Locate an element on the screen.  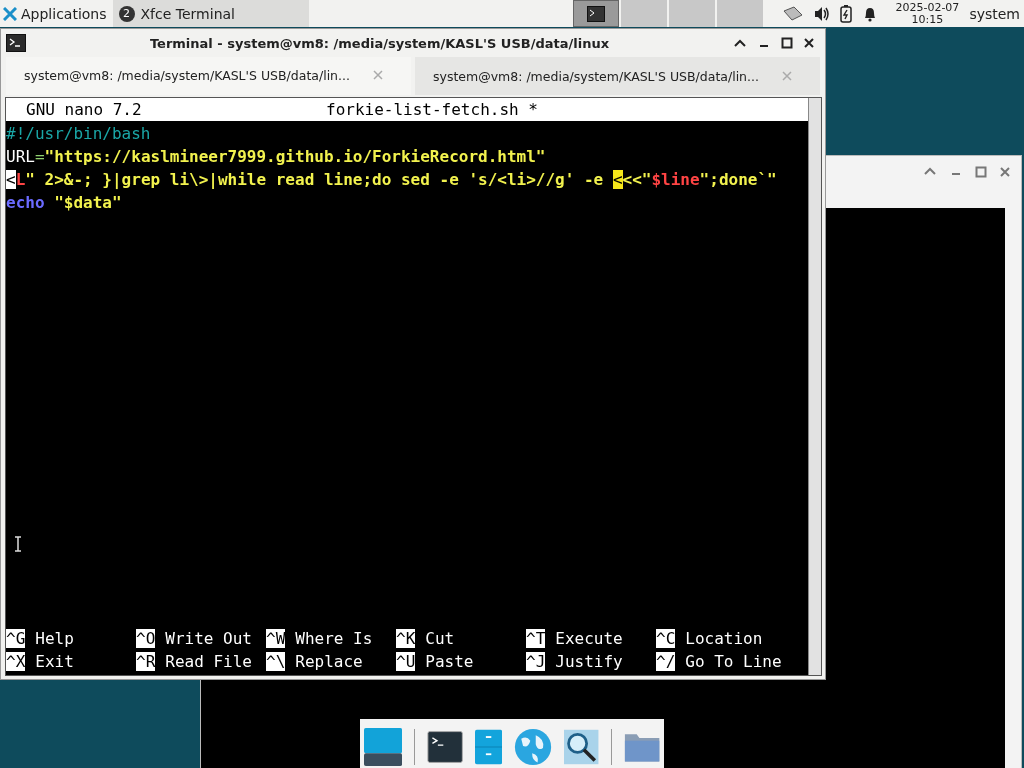
close-icon is located at coordinates (809, 43).